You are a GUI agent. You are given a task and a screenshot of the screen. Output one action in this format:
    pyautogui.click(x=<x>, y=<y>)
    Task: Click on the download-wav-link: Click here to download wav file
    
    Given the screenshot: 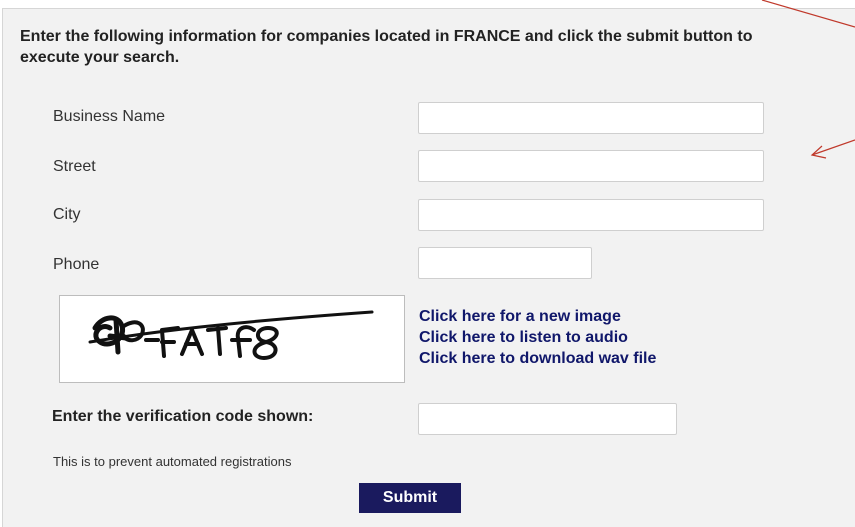 What is the action you would take?
    pyautogui.click(x=537, y=358)
    